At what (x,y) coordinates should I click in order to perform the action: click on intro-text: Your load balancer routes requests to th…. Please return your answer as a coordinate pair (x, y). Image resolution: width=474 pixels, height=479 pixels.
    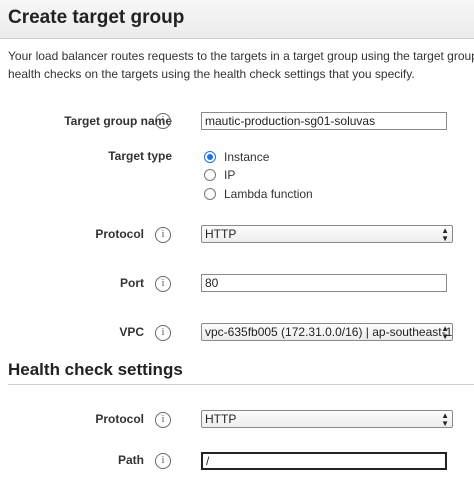
    Looking at the image, I should click on (241, 65).